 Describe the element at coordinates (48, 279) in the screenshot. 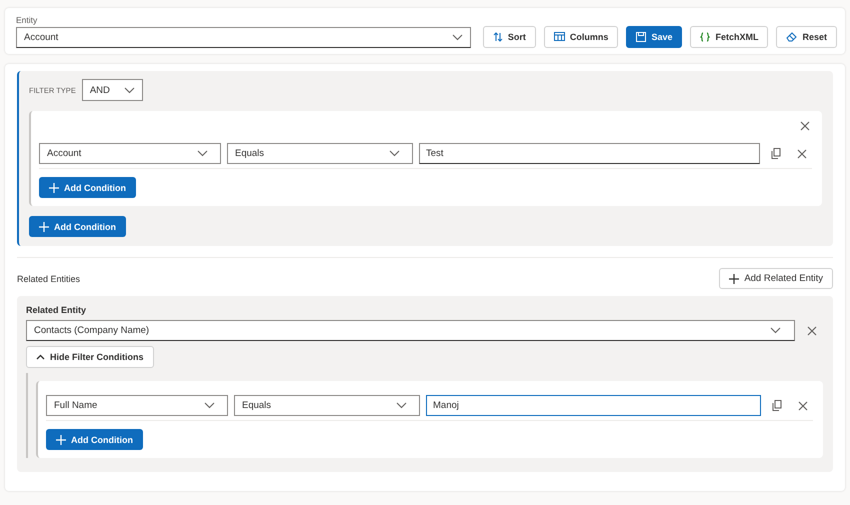

I see `section-title: Related Entities` at that location.